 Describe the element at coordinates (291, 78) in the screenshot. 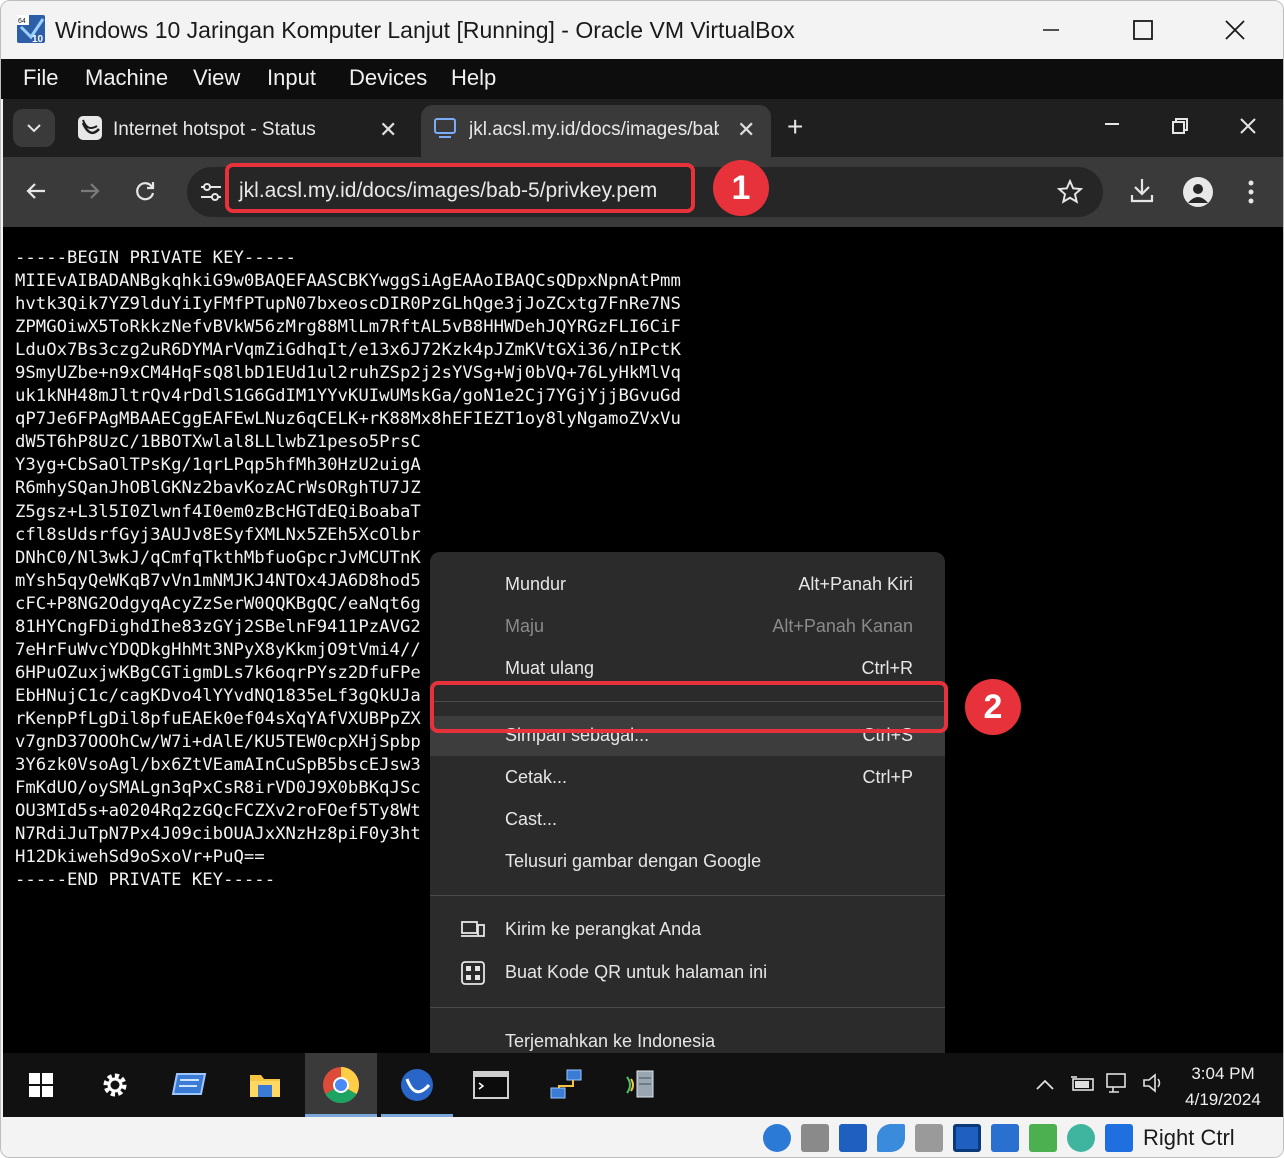

I see `menu-input: Input` at that location.